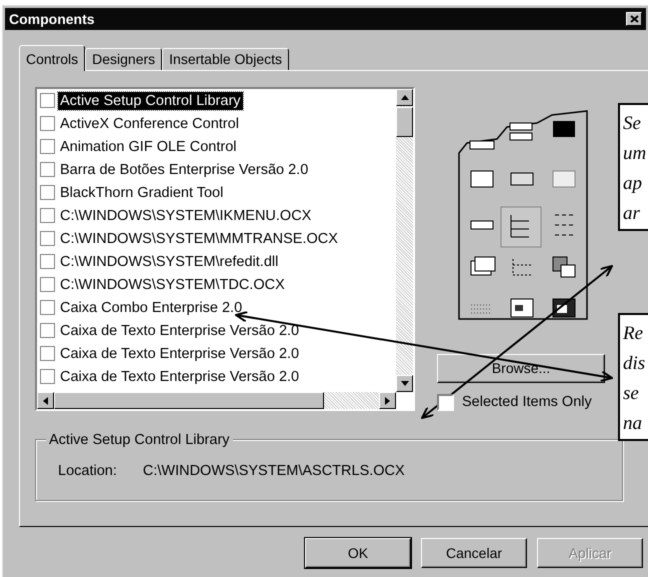 The height and width of the screenshot is (577, 648). What do you see at coordinates (148, 147) in the screenshot?
I see `list-item: Animation GIF OLE Control` at bounding box center [148, 147].